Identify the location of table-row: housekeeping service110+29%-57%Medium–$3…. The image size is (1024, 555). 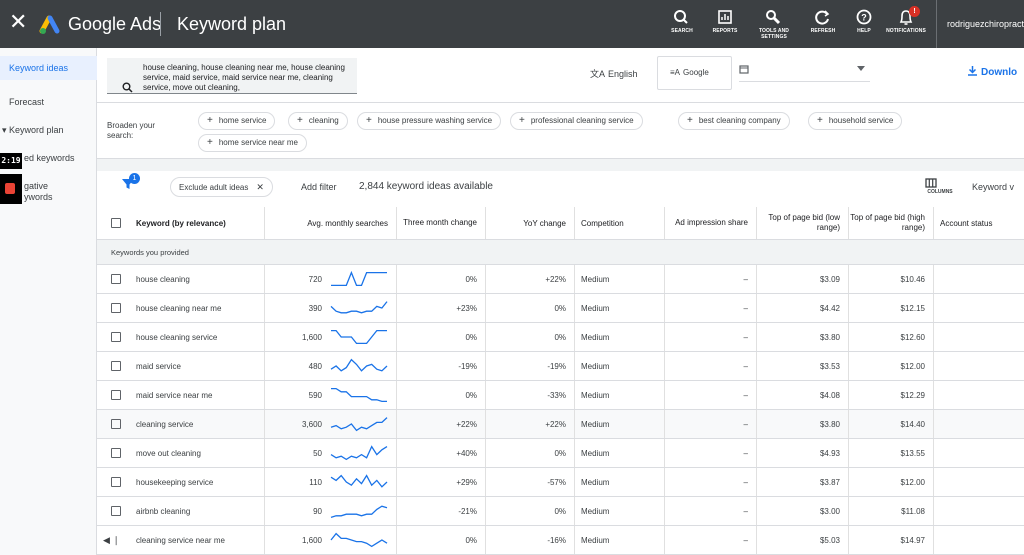
(560, 482).